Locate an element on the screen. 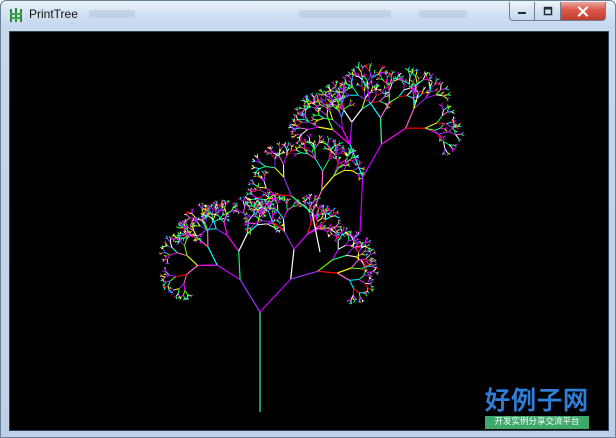 The height and width of the screenshot is (438, 616). minimize-icon is located at coordinates (522, 13).